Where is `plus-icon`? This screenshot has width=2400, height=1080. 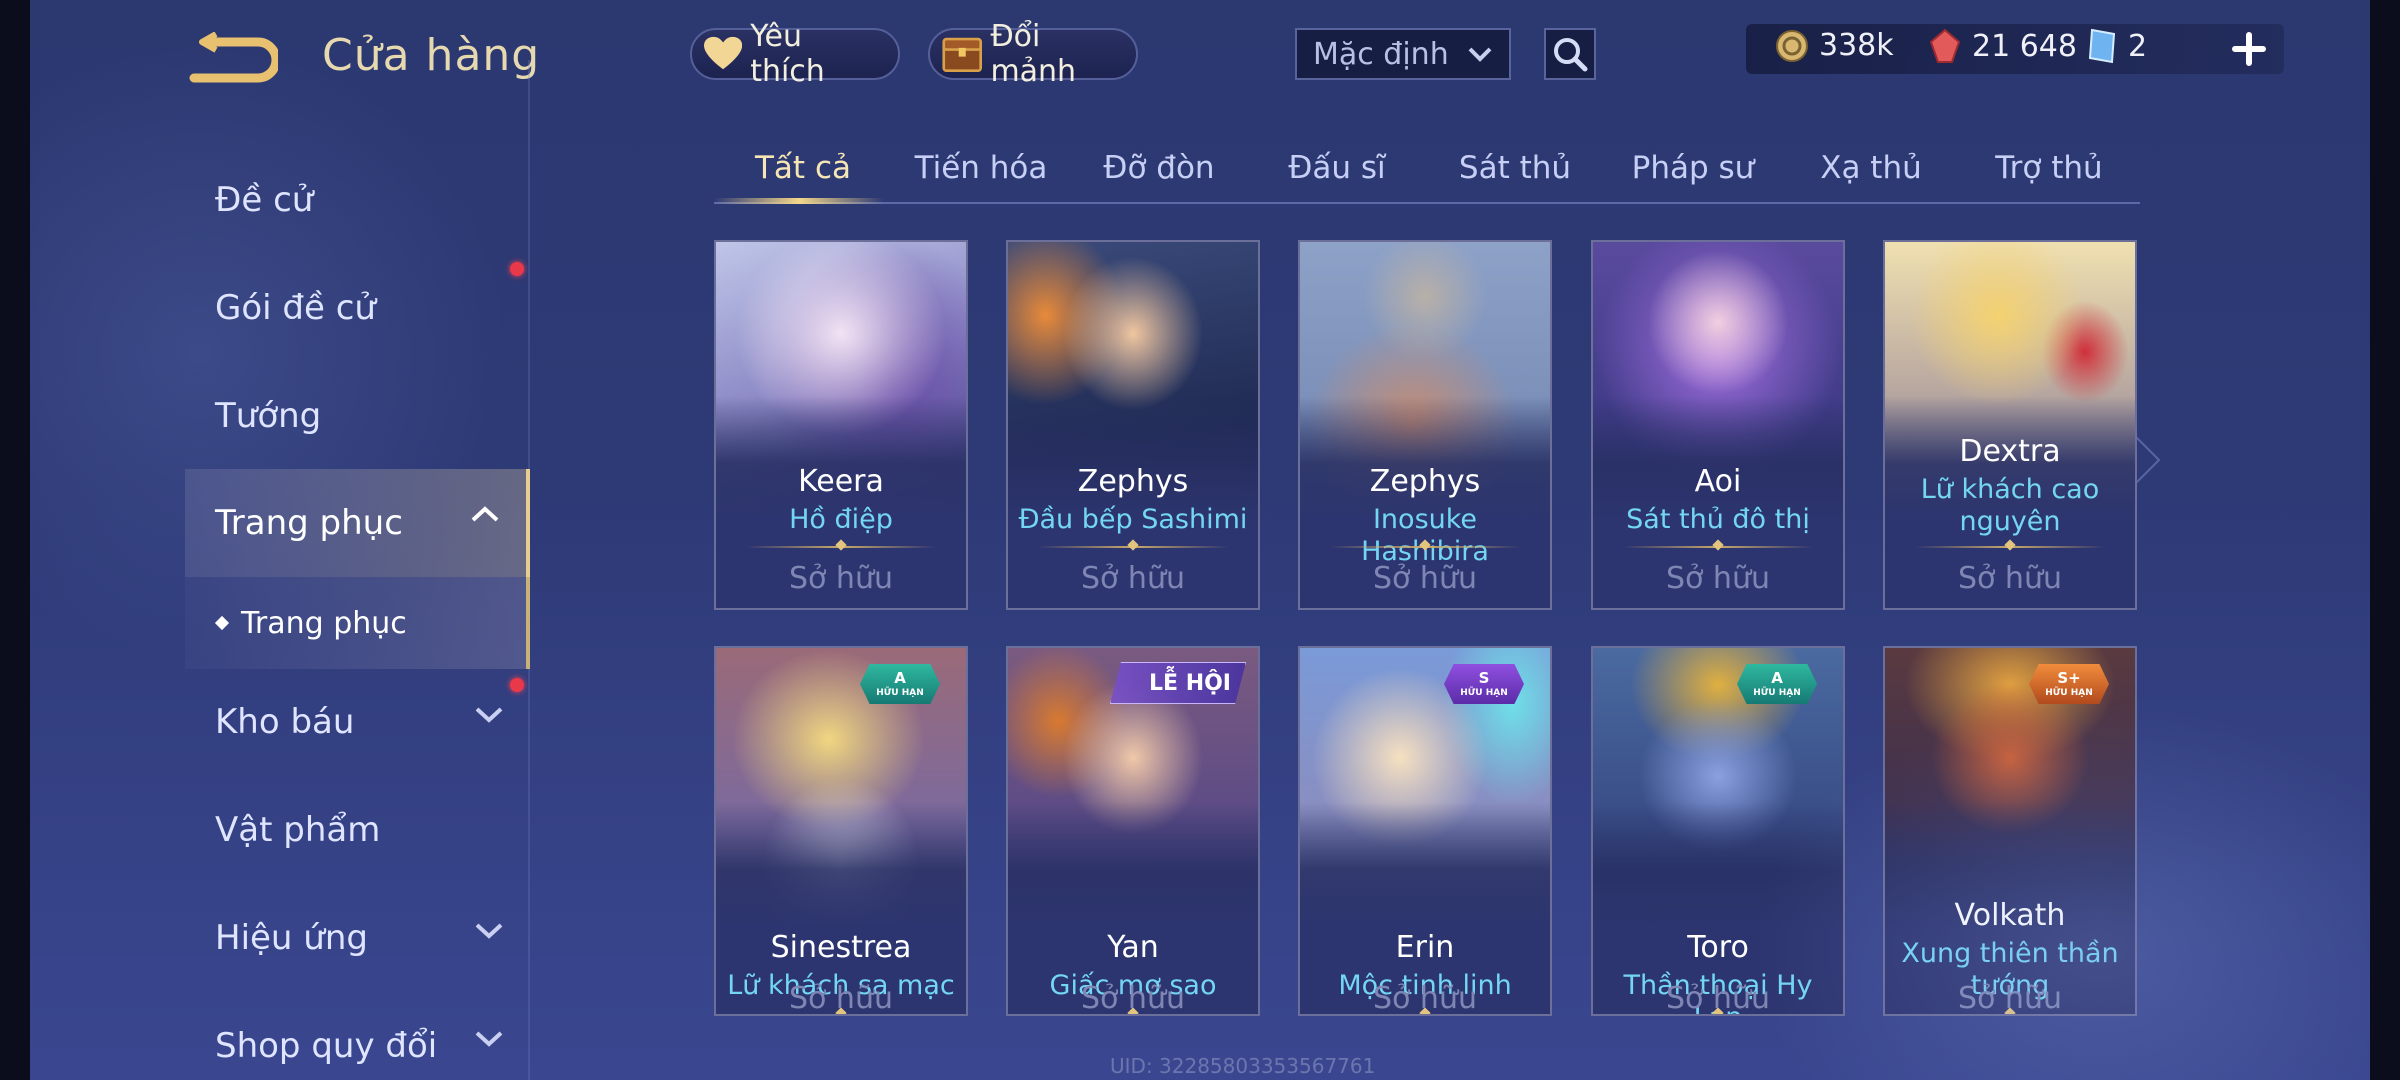 plus-icon is located at coordinates (2249, 49).